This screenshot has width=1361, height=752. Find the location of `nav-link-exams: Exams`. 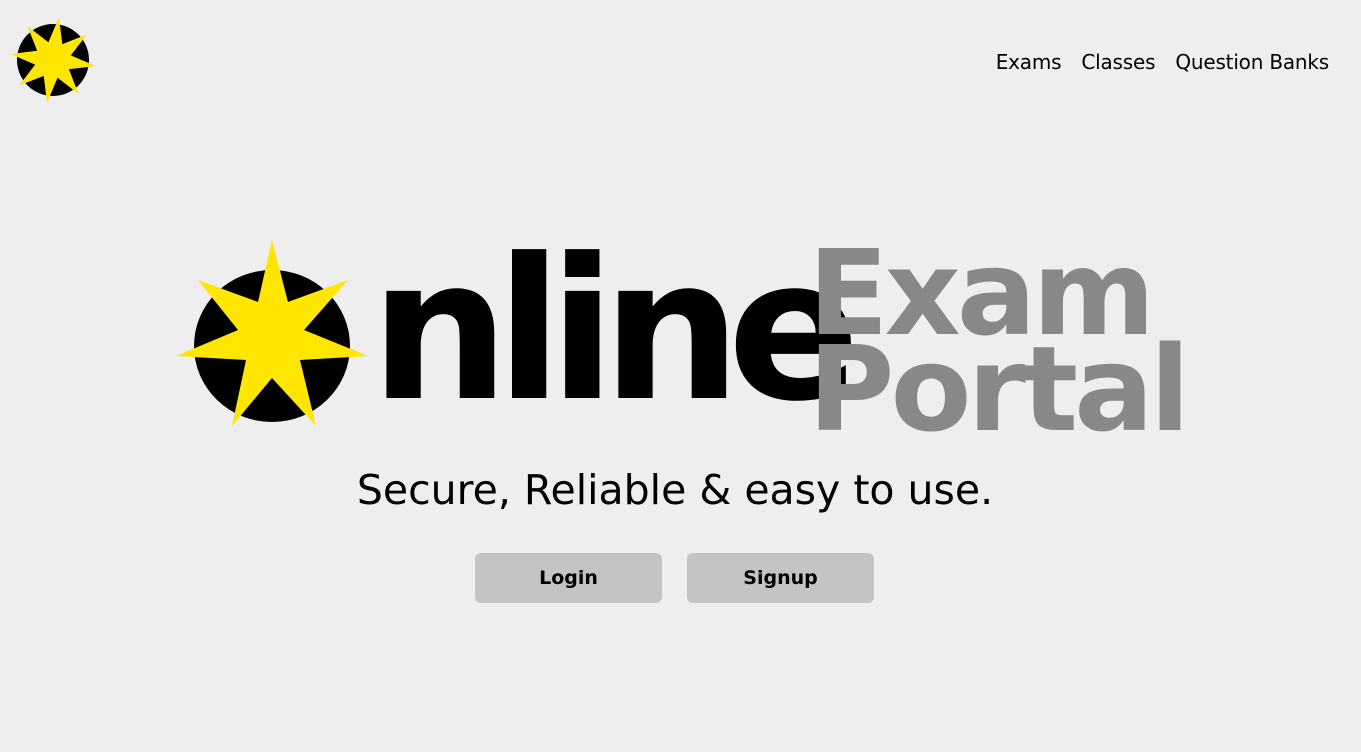

nav-link-exams: Exams is located at coordinates (1029, 62).